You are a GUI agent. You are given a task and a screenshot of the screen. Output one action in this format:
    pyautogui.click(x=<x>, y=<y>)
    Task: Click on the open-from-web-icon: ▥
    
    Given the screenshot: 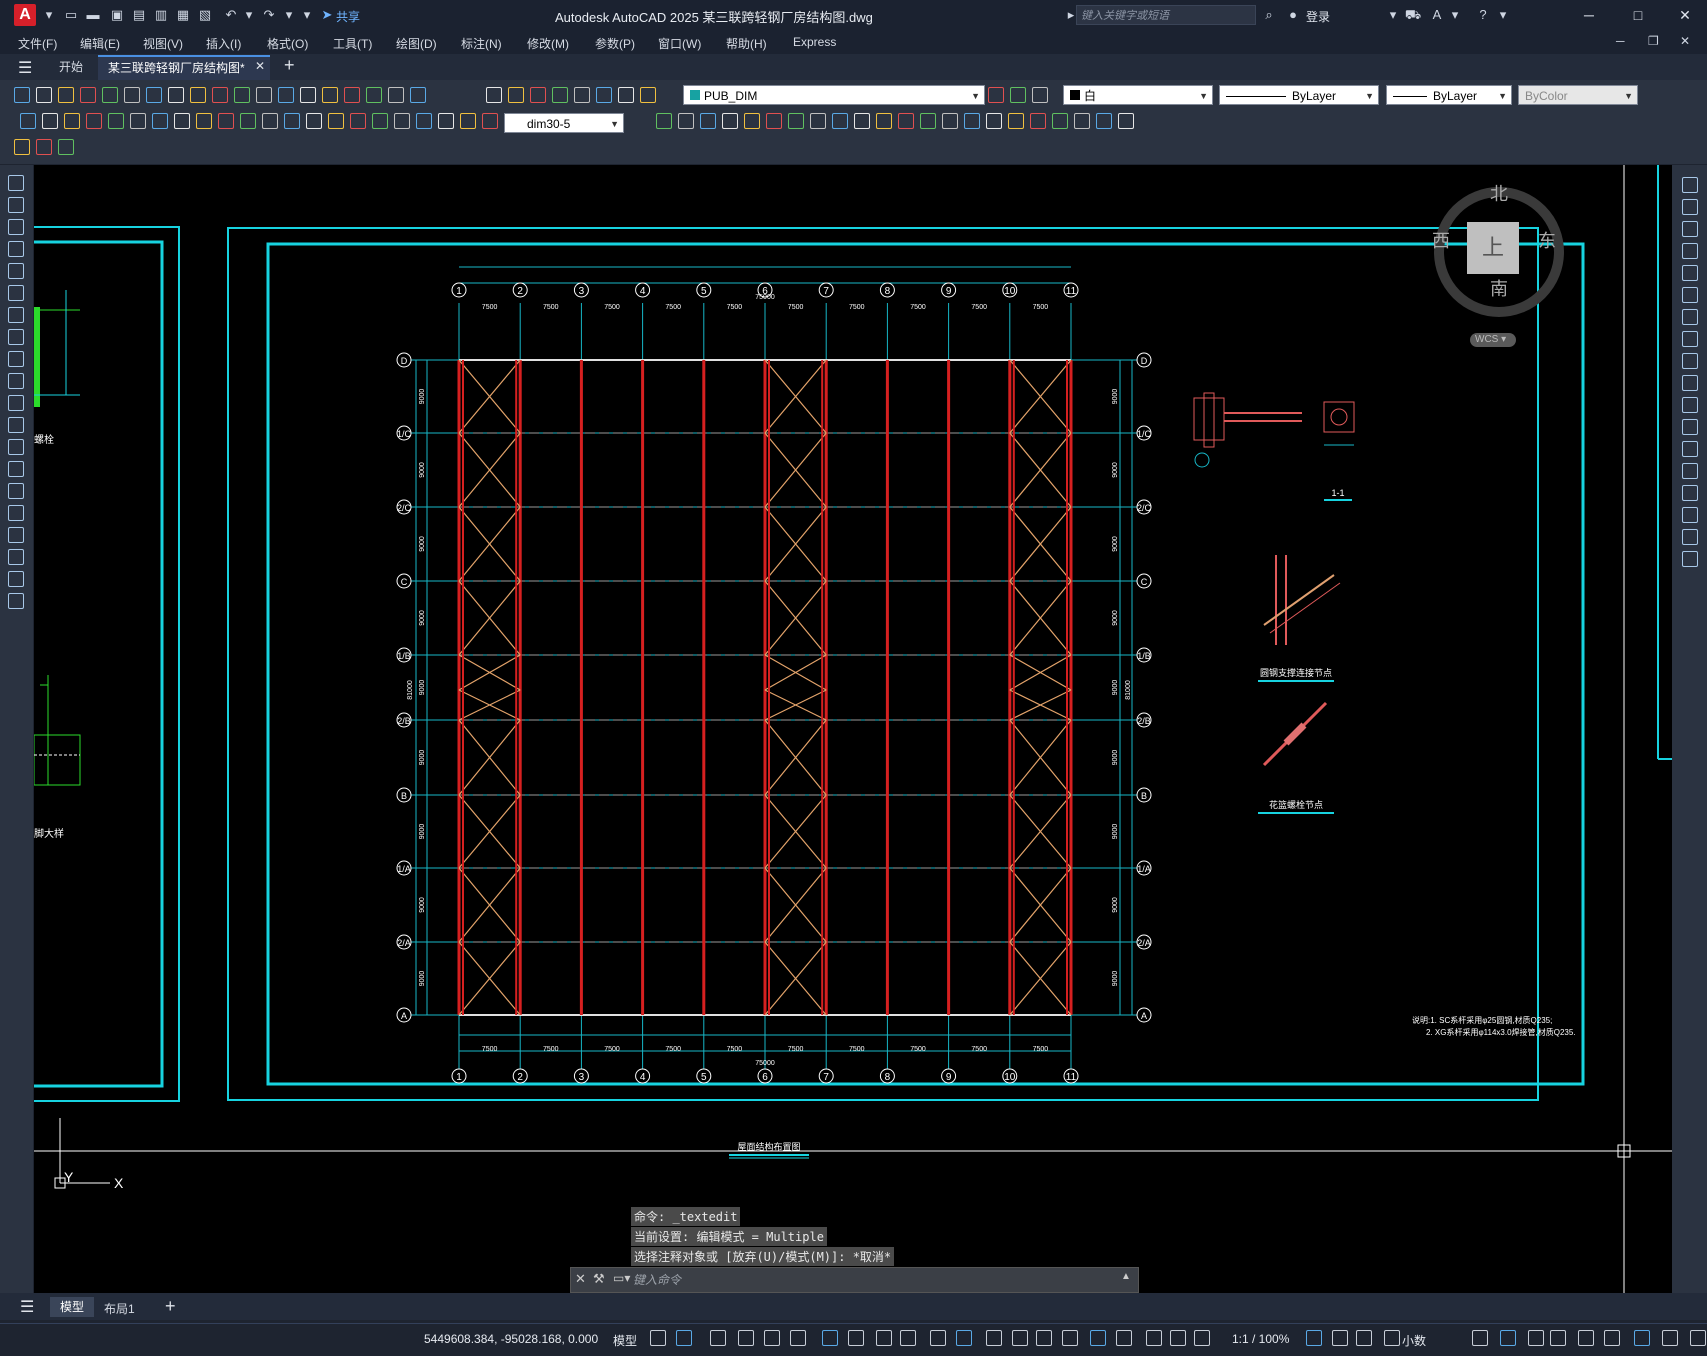 What is the action you would take?
    pyautogui.click(x=161, y=15)
    